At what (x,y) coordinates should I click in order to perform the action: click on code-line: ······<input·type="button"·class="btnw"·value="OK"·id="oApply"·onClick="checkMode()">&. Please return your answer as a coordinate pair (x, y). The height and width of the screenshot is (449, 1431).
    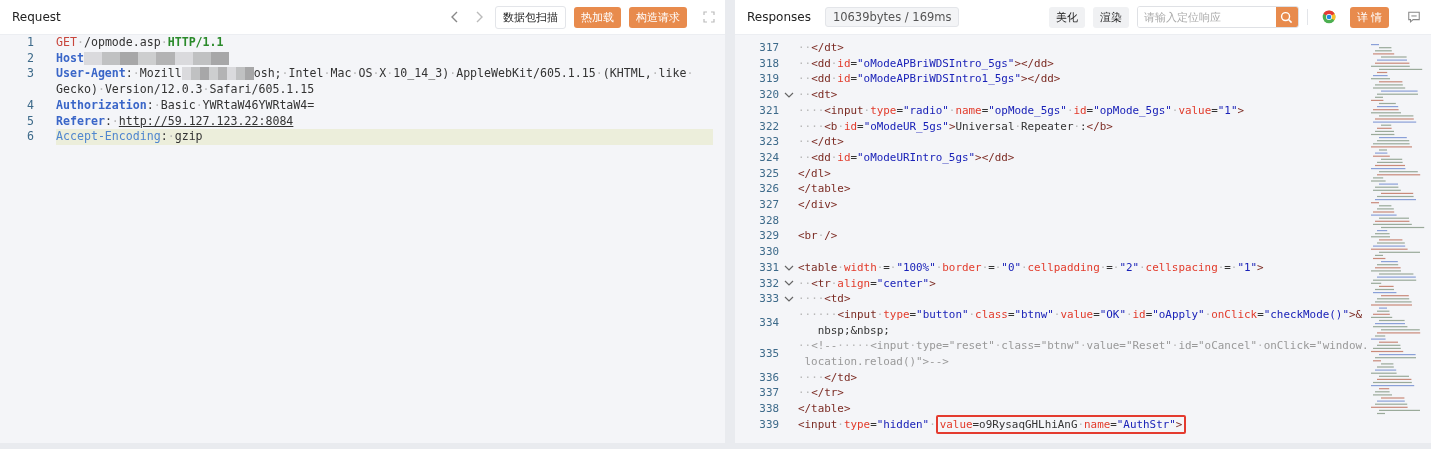
    Looking at the image, I should click on (1080, 314).